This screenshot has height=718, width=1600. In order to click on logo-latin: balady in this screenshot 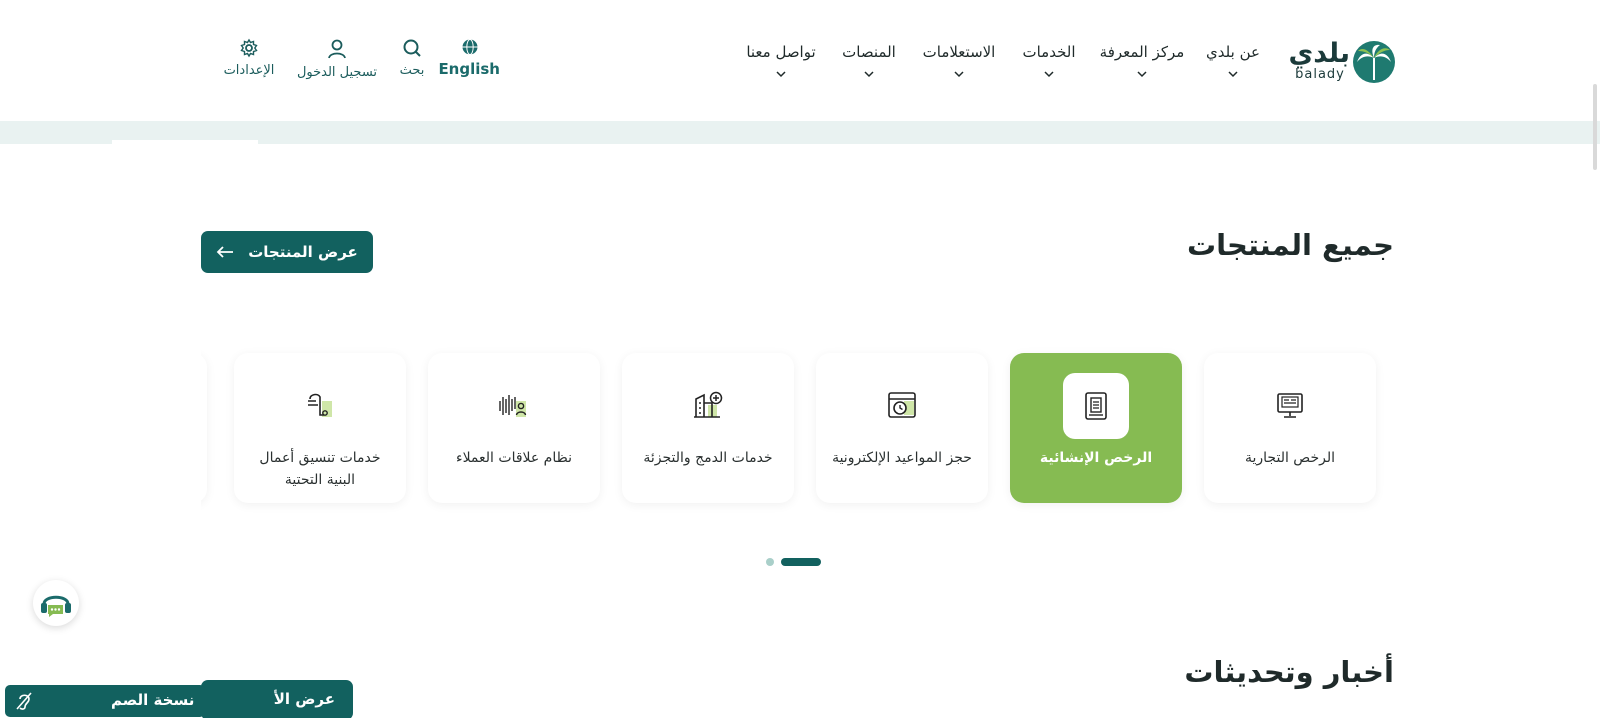, I will do `click(1320, 74)`.